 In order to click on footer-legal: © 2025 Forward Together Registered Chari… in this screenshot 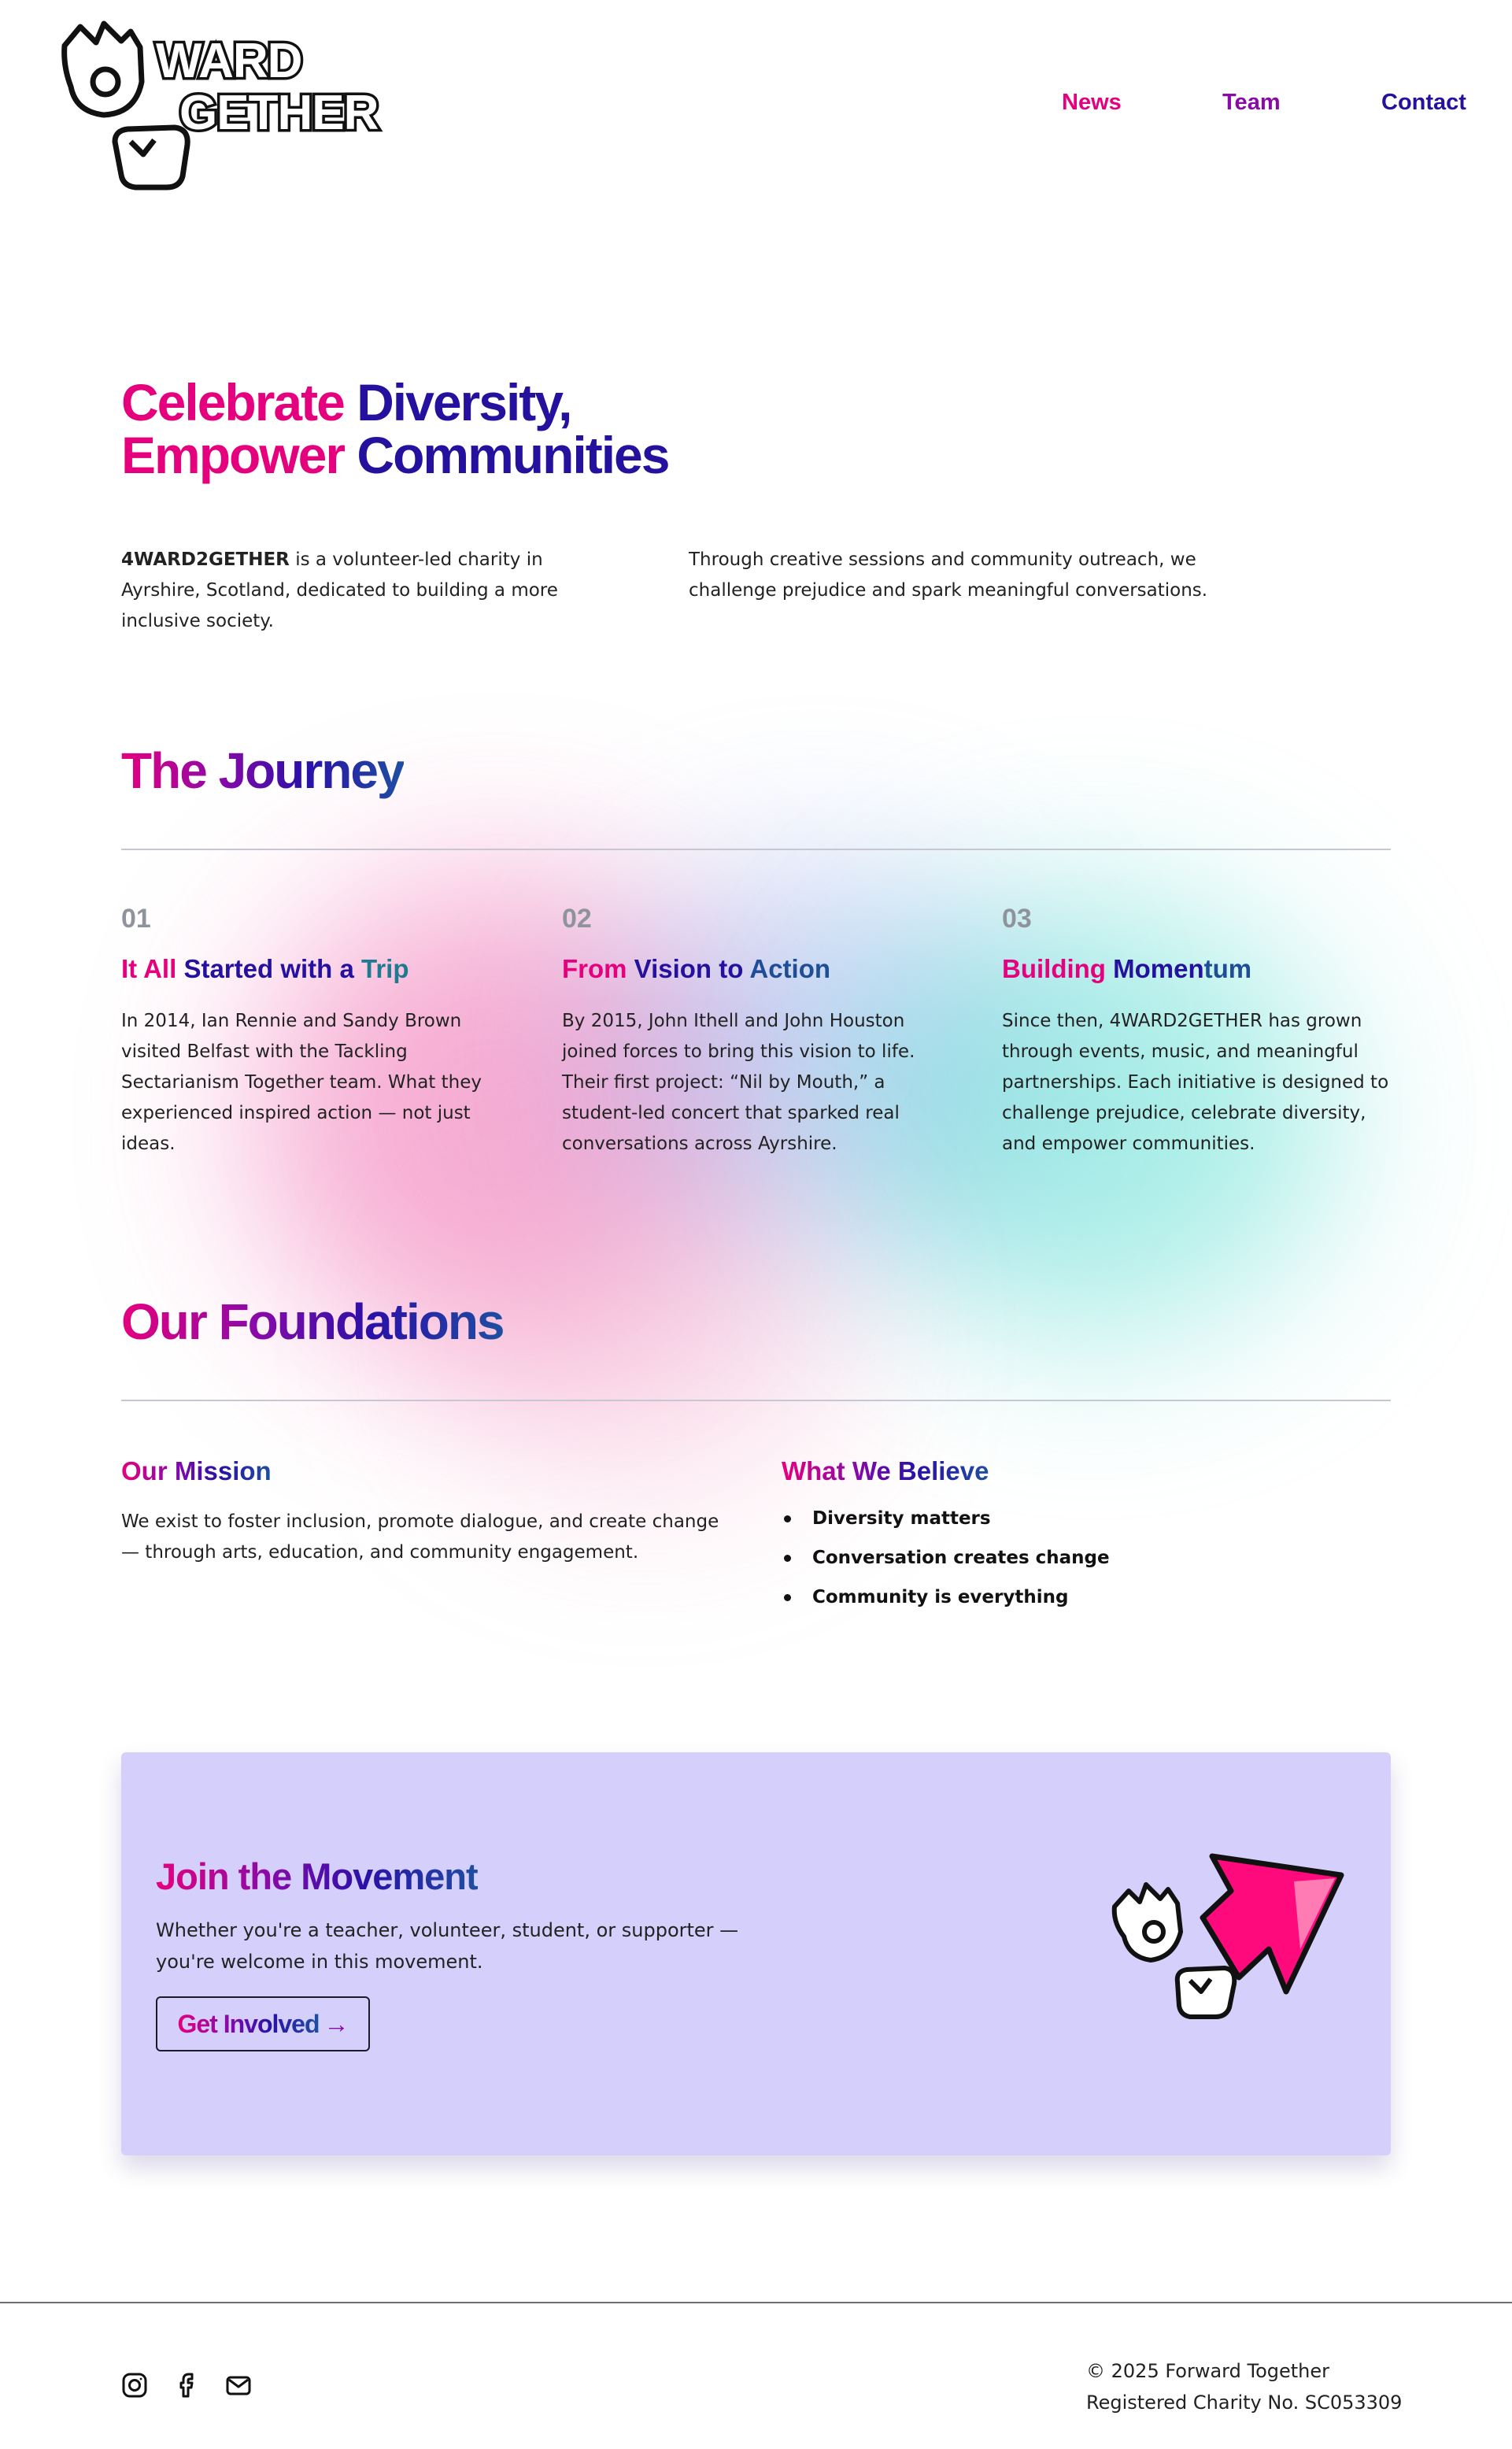, I will do `click(1244, 2387)`.